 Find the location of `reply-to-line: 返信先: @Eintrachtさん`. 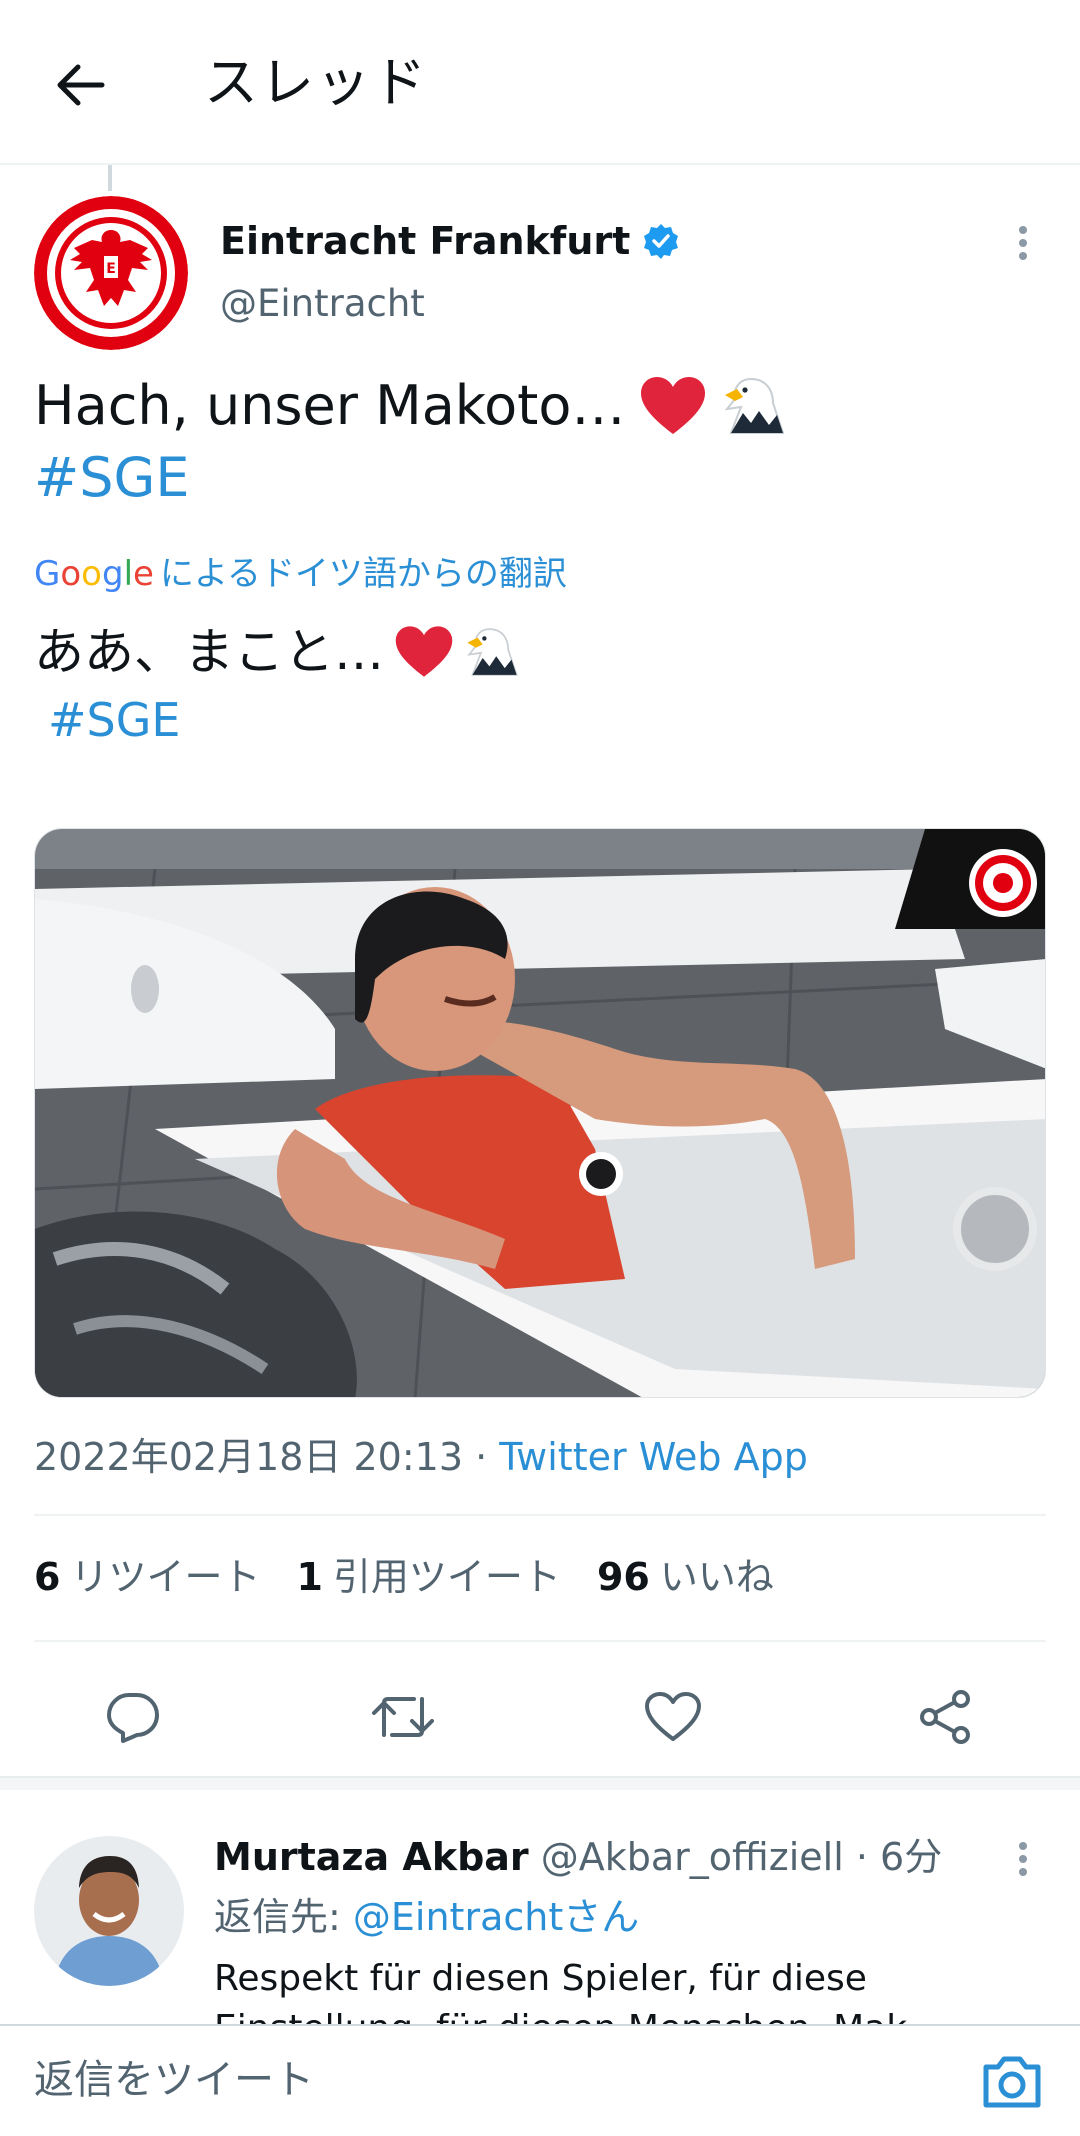

reply-to-line: 返信先: @Eintrachtさん is located at coordinates (426, 1917).